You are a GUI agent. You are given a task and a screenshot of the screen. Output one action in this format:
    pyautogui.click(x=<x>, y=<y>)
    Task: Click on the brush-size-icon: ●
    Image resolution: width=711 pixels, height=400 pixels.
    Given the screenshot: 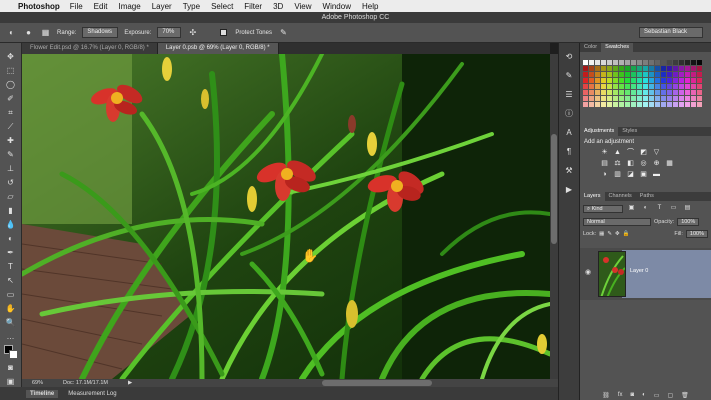 What is the action you would take?
    pyautogui.click(x=28, y=32)
    